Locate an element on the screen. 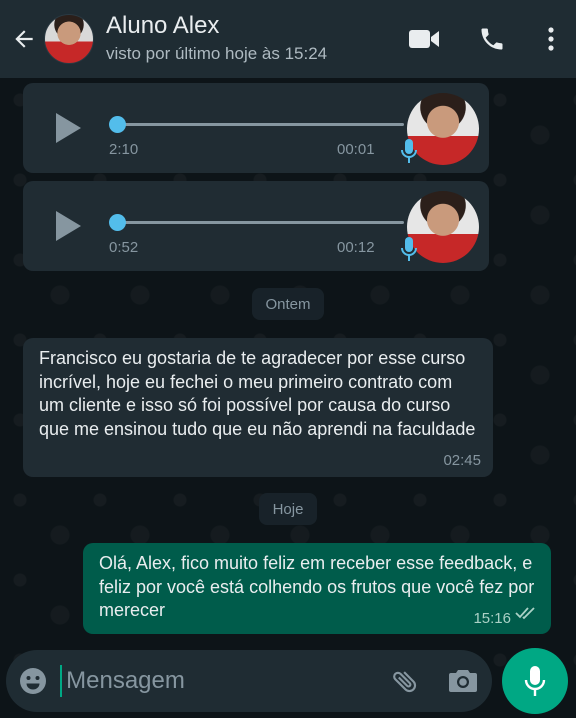  paperclip-icon is located at coordinates (405, 682).